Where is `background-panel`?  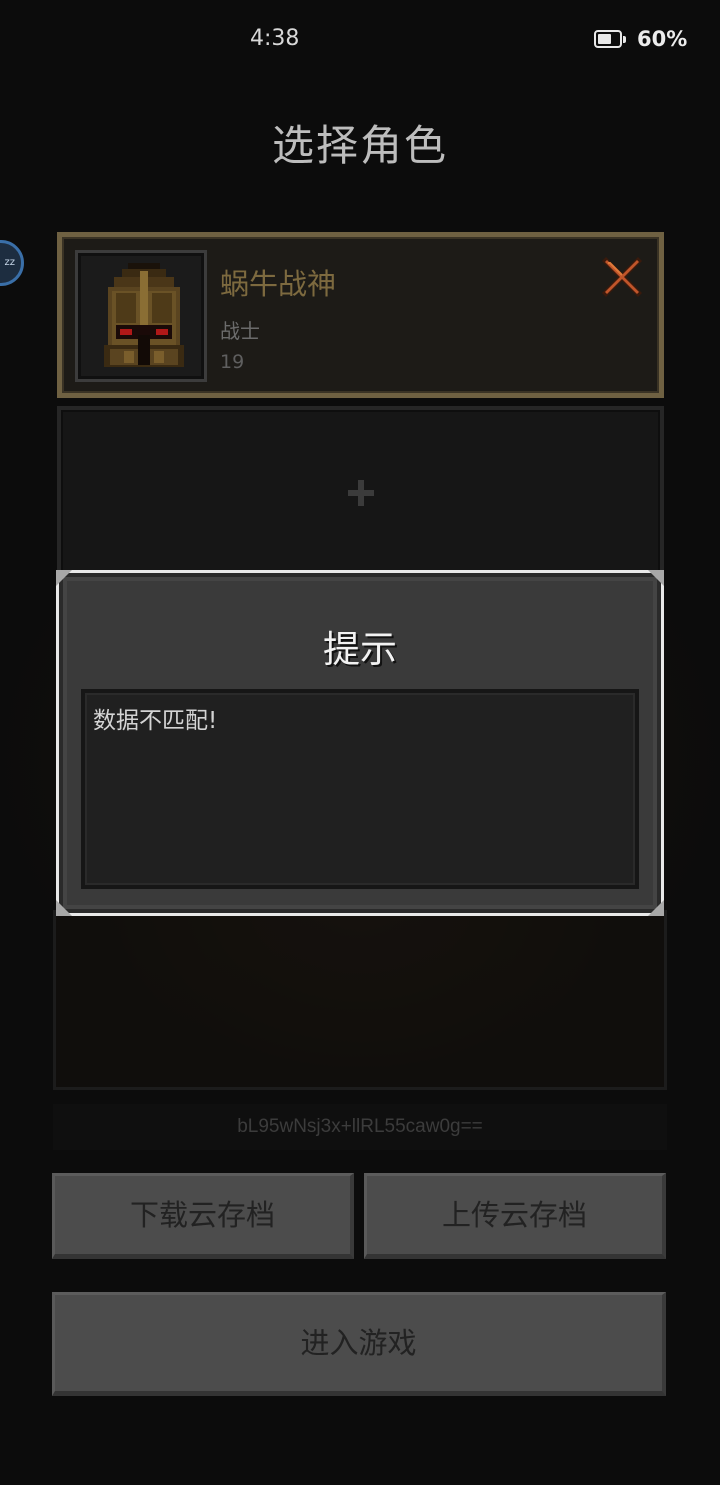
background-panel is located at coordinates (360, 1000).